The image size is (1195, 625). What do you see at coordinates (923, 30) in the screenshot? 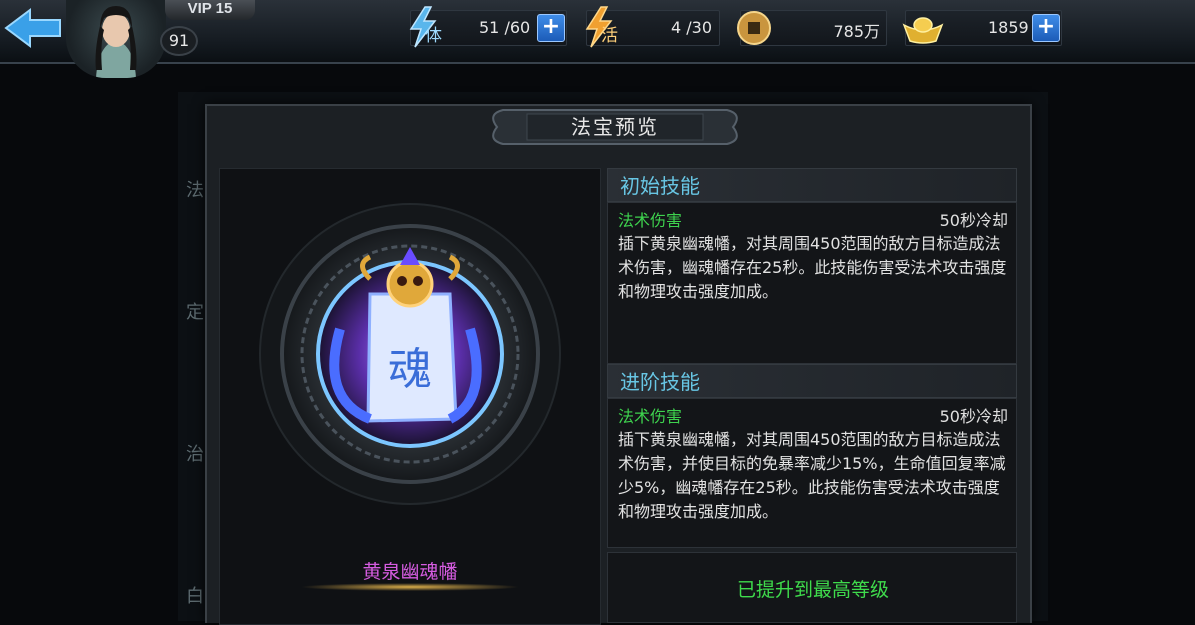
I see `gold-ingot-icon` at bounding box center [923, 30].